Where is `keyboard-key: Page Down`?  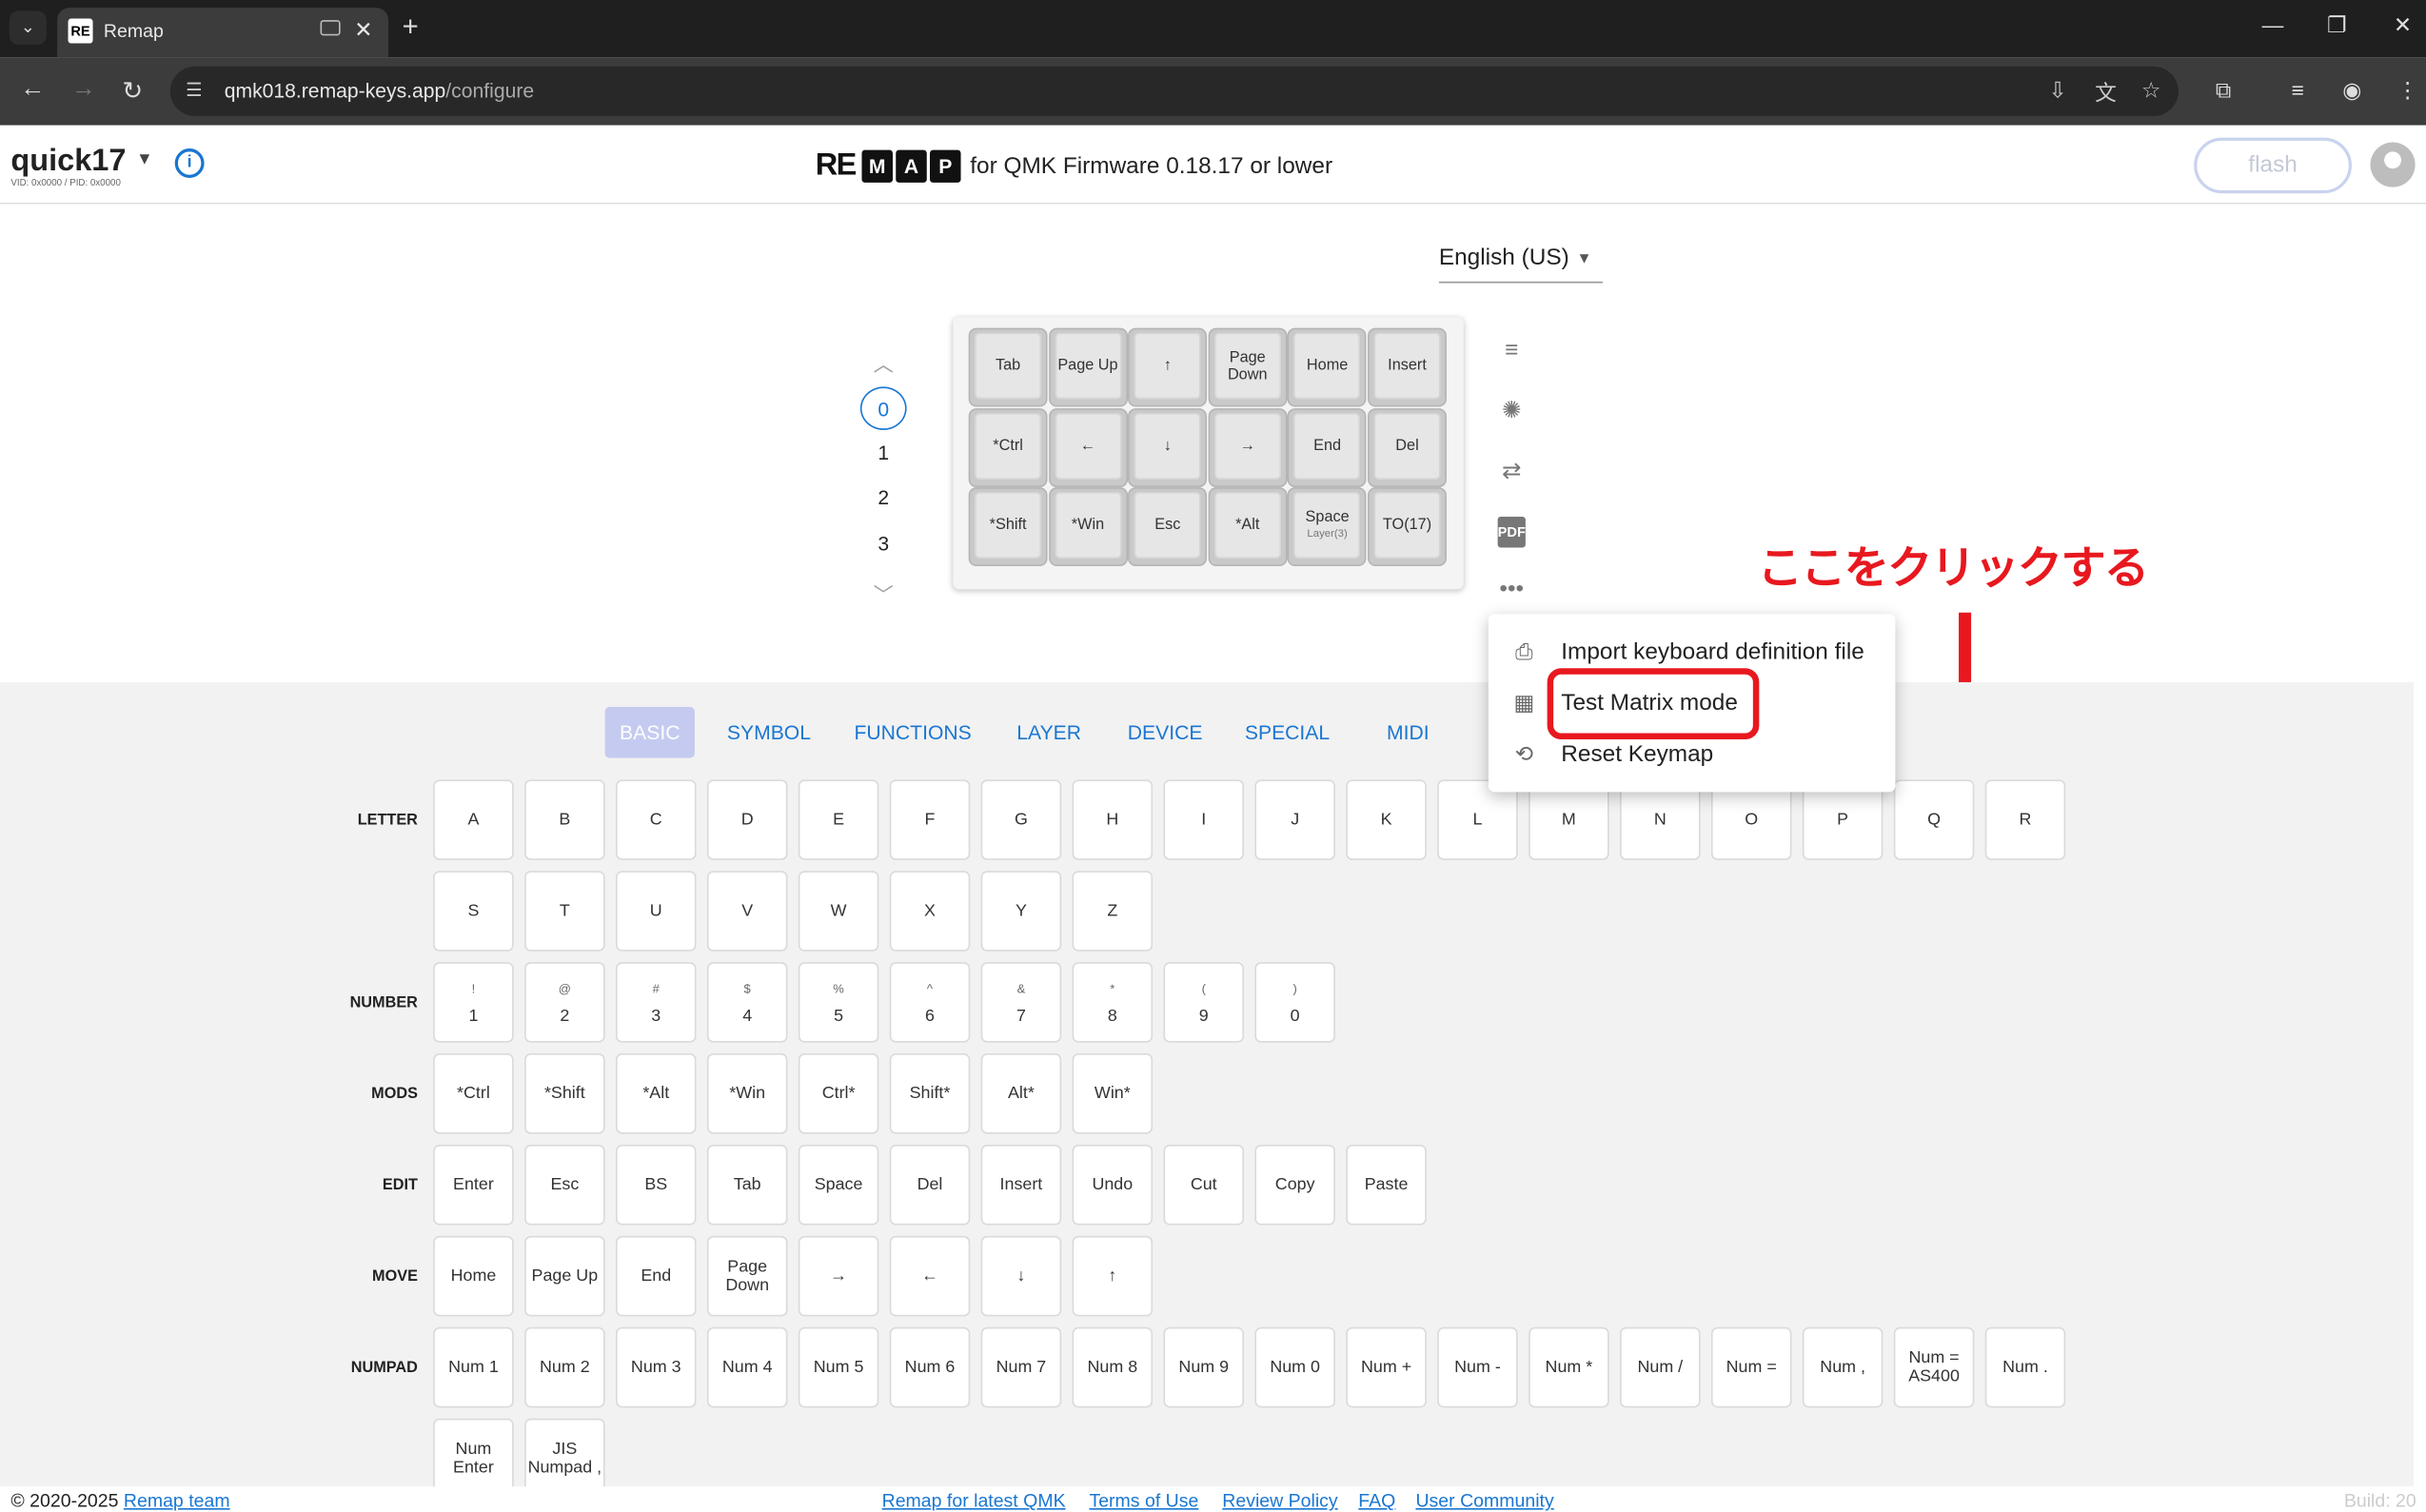 keyboard-key: Page Down is located at coordinates (1248, 367).